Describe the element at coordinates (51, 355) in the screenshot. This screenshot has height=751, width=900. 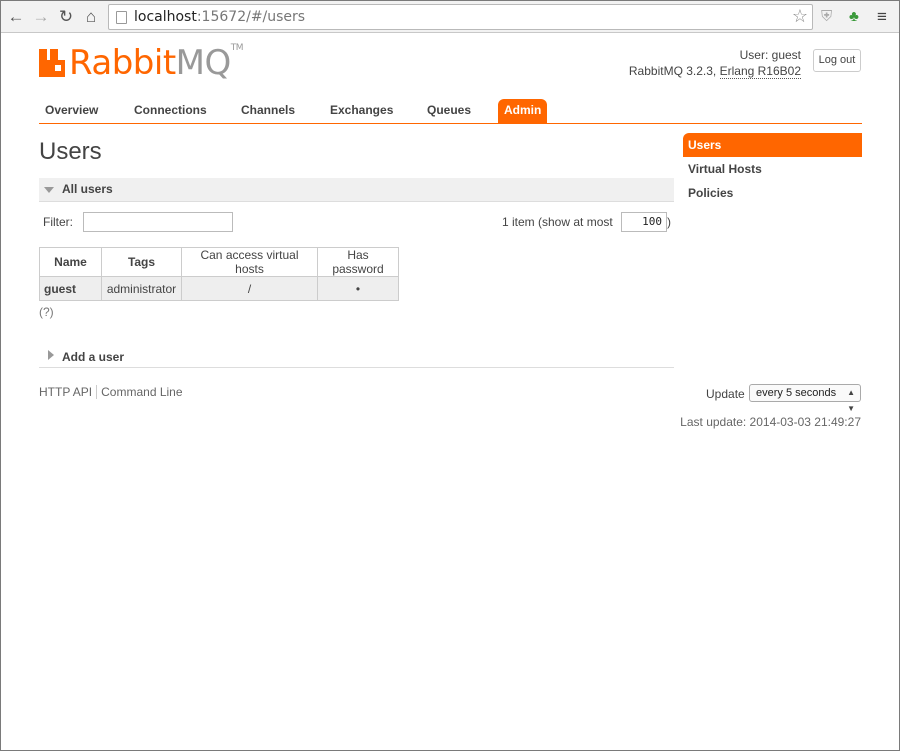
I see `expand-triangle-icon` at that location.